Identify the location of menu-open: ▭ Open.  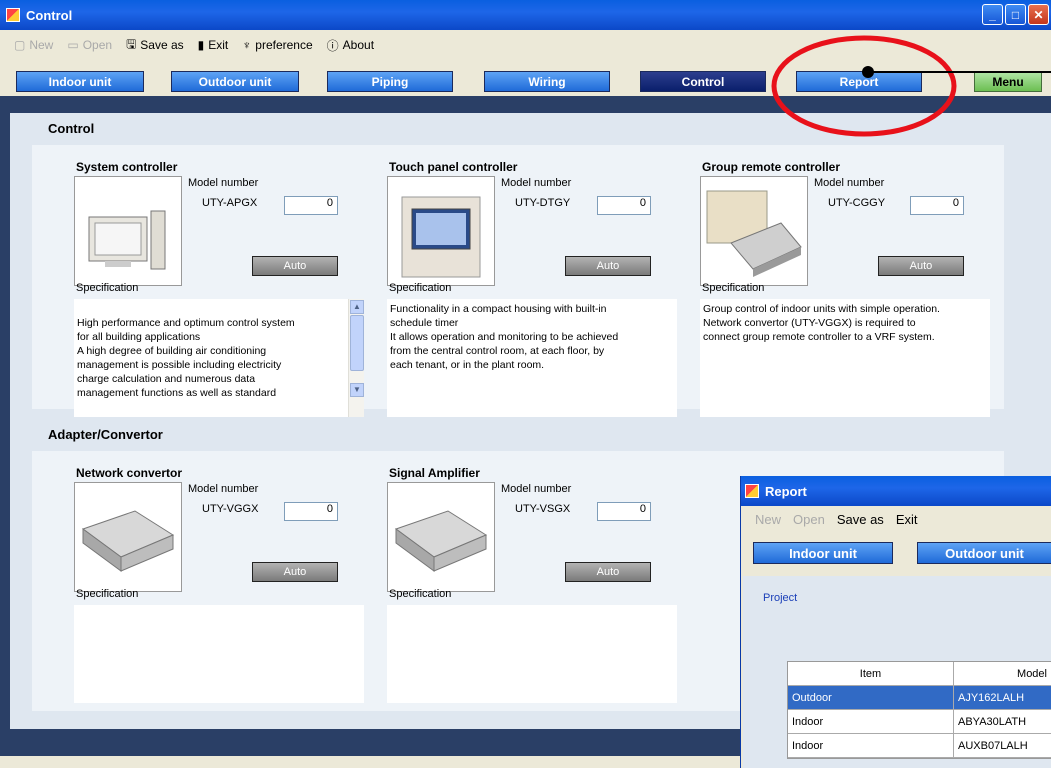
(89, 45).